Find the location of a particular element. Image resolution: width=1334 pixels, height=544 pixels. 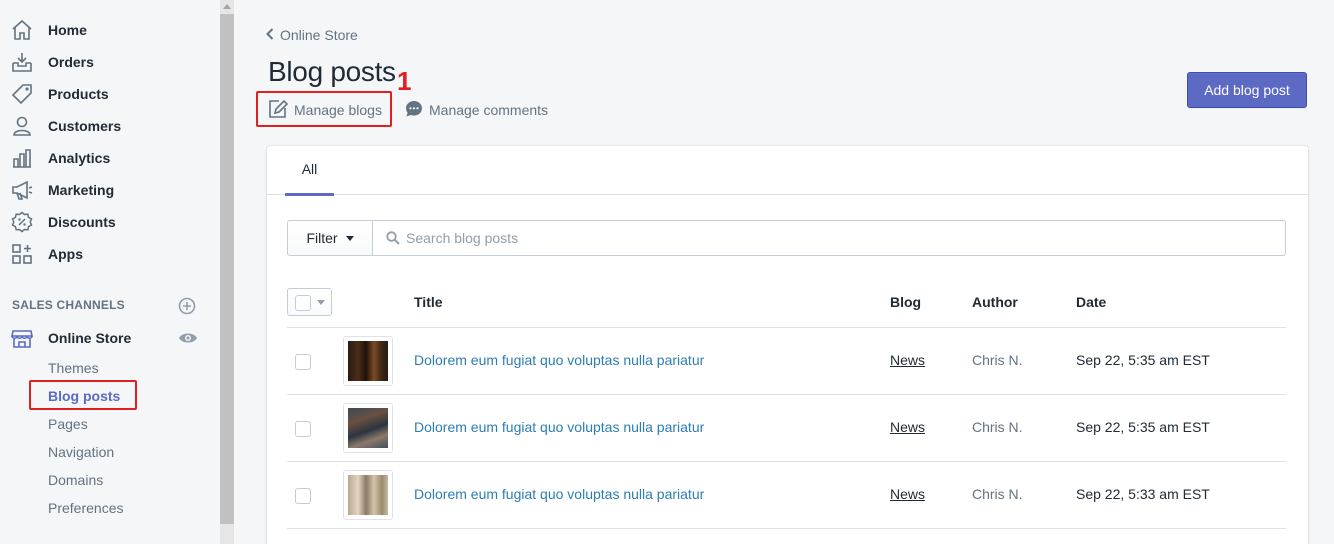

page-title: Blog posts is located at coordinates (332, 71).